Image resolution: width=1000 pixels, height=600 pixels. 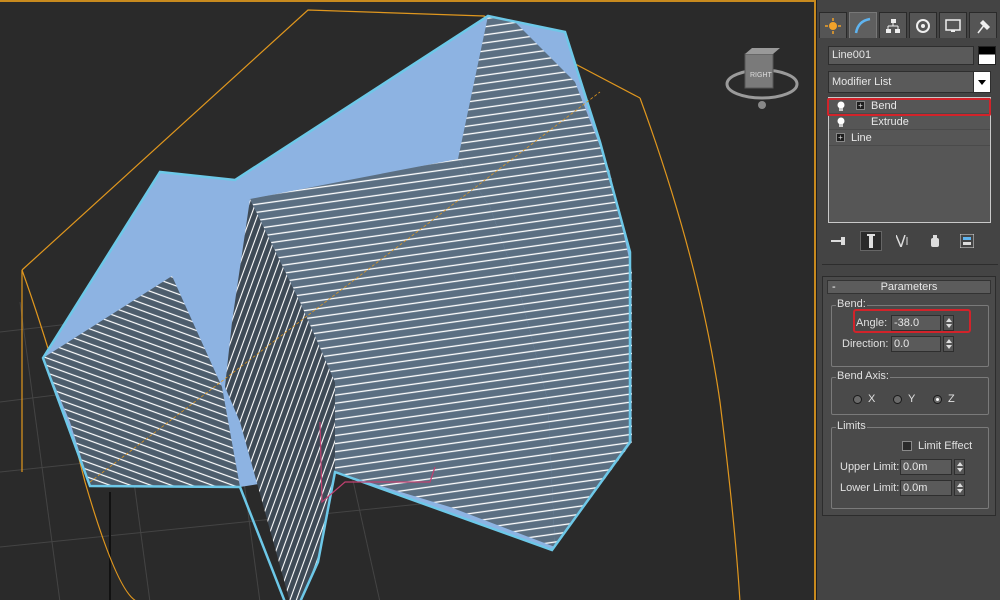 I want to click on upper-limit-spinner: 0.0m, so click(x=932, y=467).